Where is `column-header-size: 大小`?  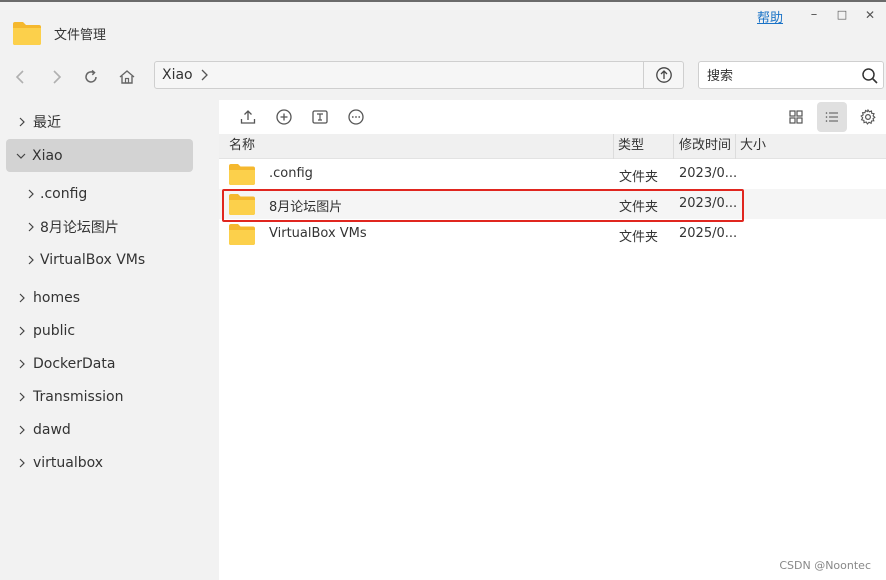
column-header-size: 大小 is located at coordinates (811, 146).